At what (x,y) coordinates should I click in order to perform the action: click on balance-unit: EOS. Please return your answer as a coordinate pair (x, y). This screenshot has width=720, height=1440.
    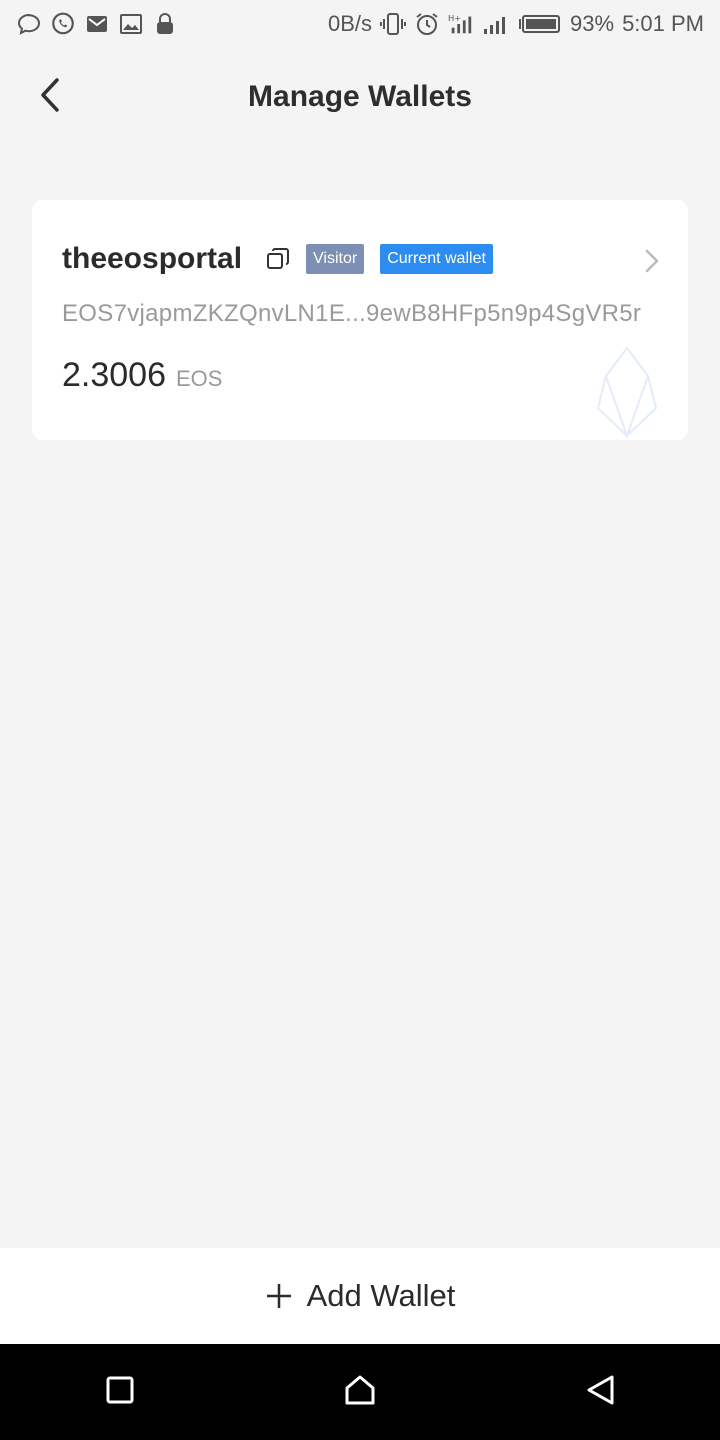
    Looking at the image, I should click on (199, 378).